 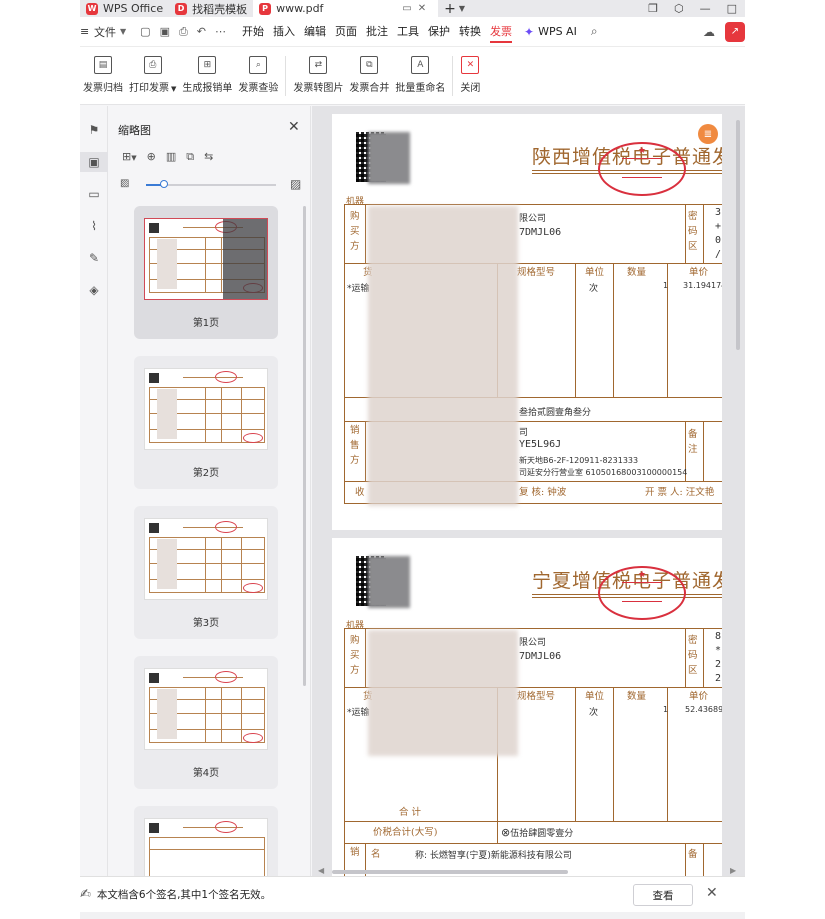 I want to click on print-icon: ⎙, so click(x=183, y=32).